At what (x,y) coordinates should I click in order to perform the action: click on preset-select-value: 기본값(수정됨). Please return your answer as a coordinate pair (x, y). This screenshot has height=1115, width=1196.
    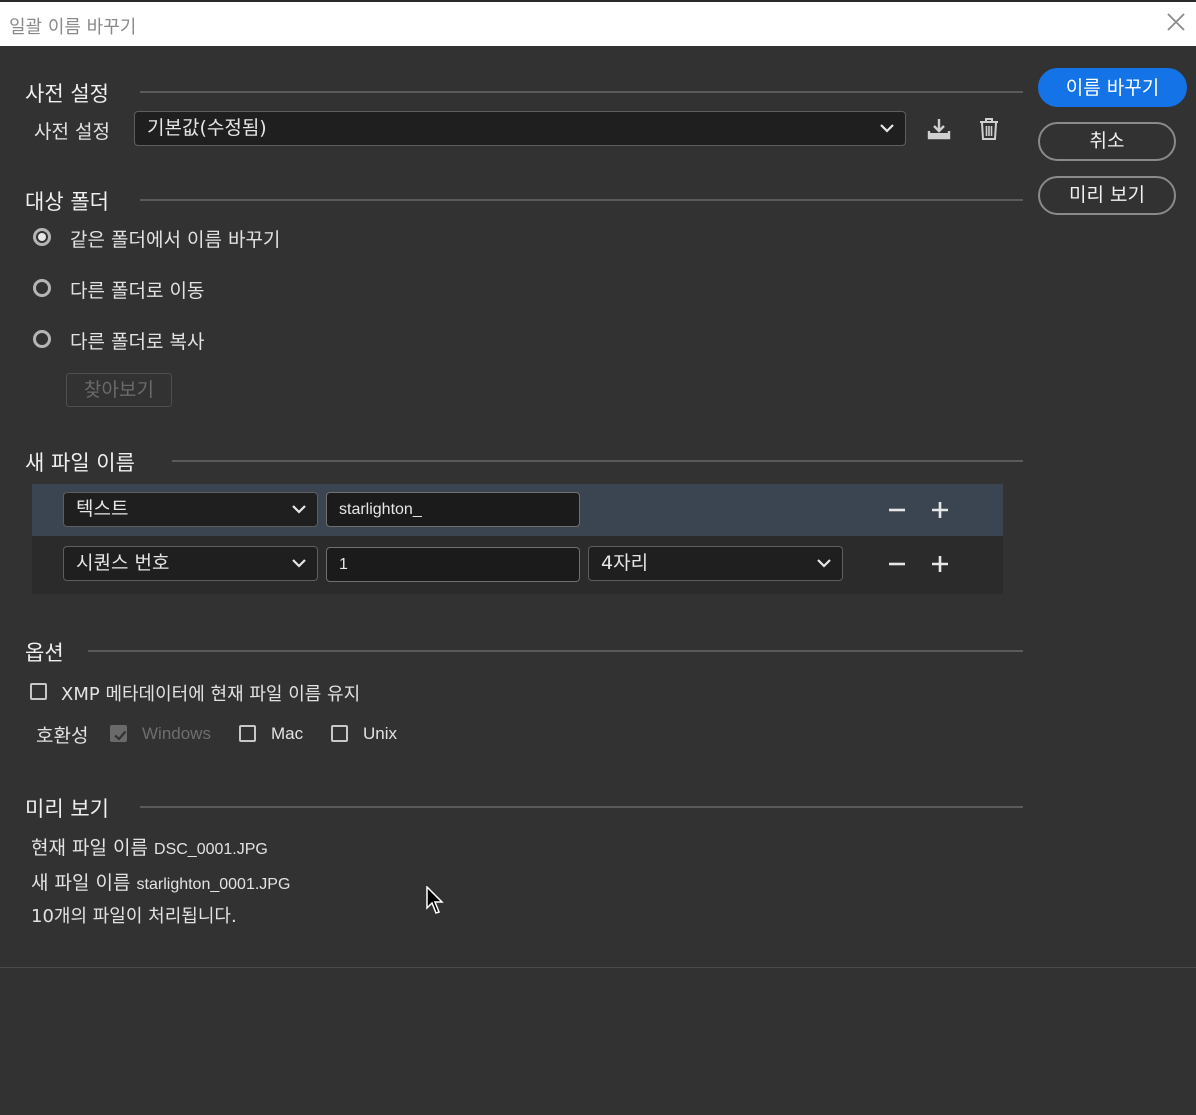
    Looking at the image, I should click on (207, 128).